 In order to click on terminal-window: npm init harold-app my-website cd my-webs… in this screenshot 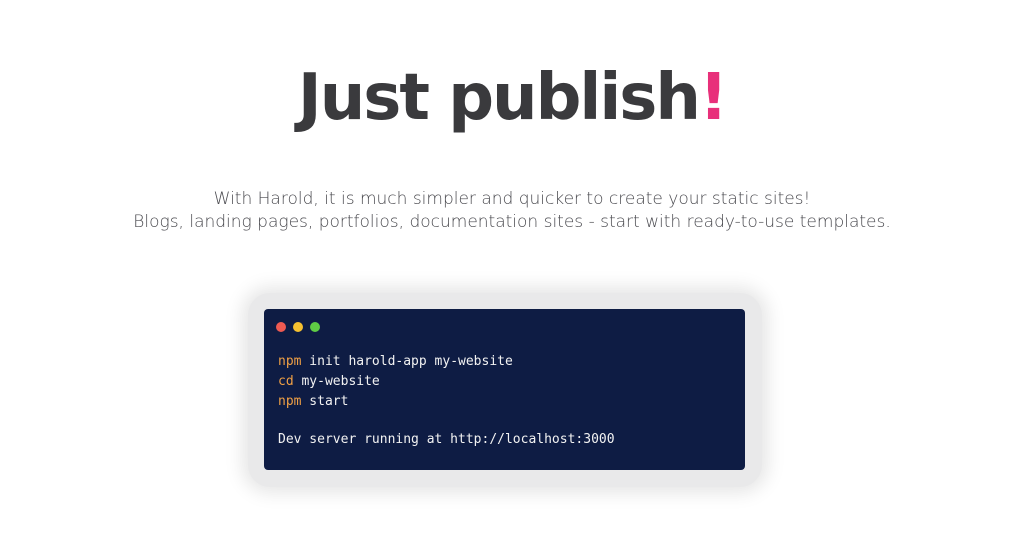, I will do `click(504, 389)`.